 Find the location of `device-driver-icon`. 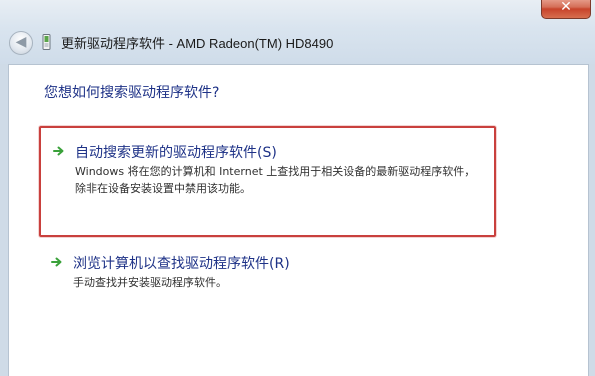

device-driver-icon is located at coordinates (46, 42).